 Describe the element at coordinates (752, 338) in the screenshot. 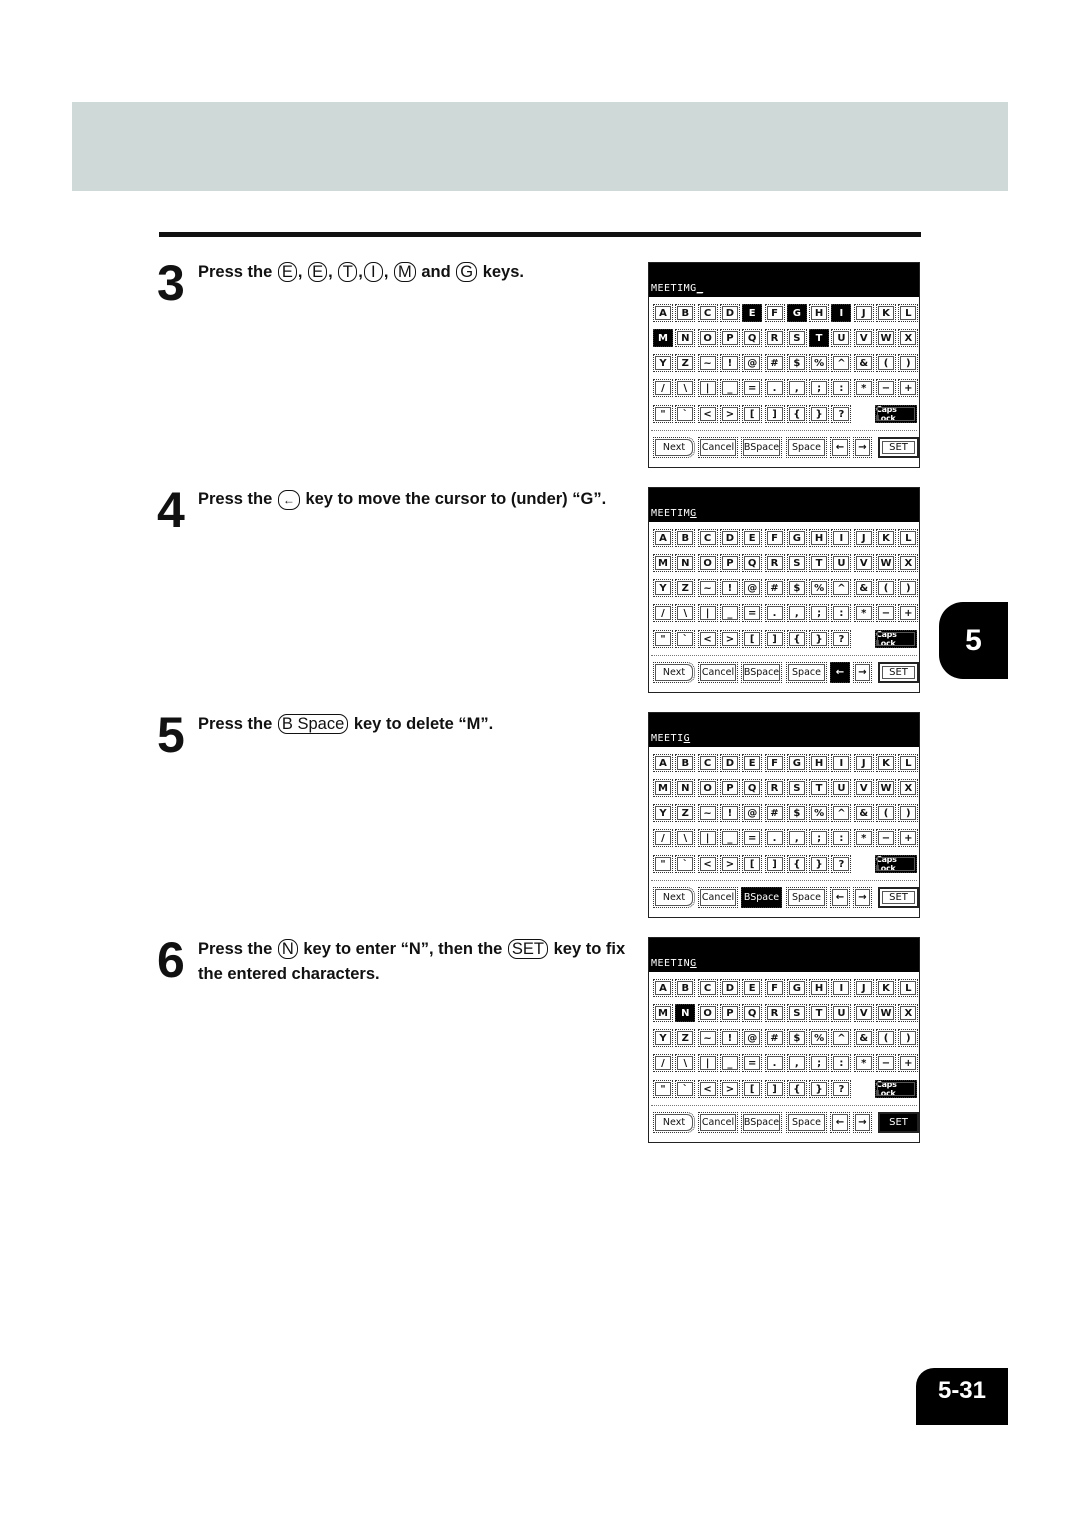

I see `key-1-4: Q` at that location.